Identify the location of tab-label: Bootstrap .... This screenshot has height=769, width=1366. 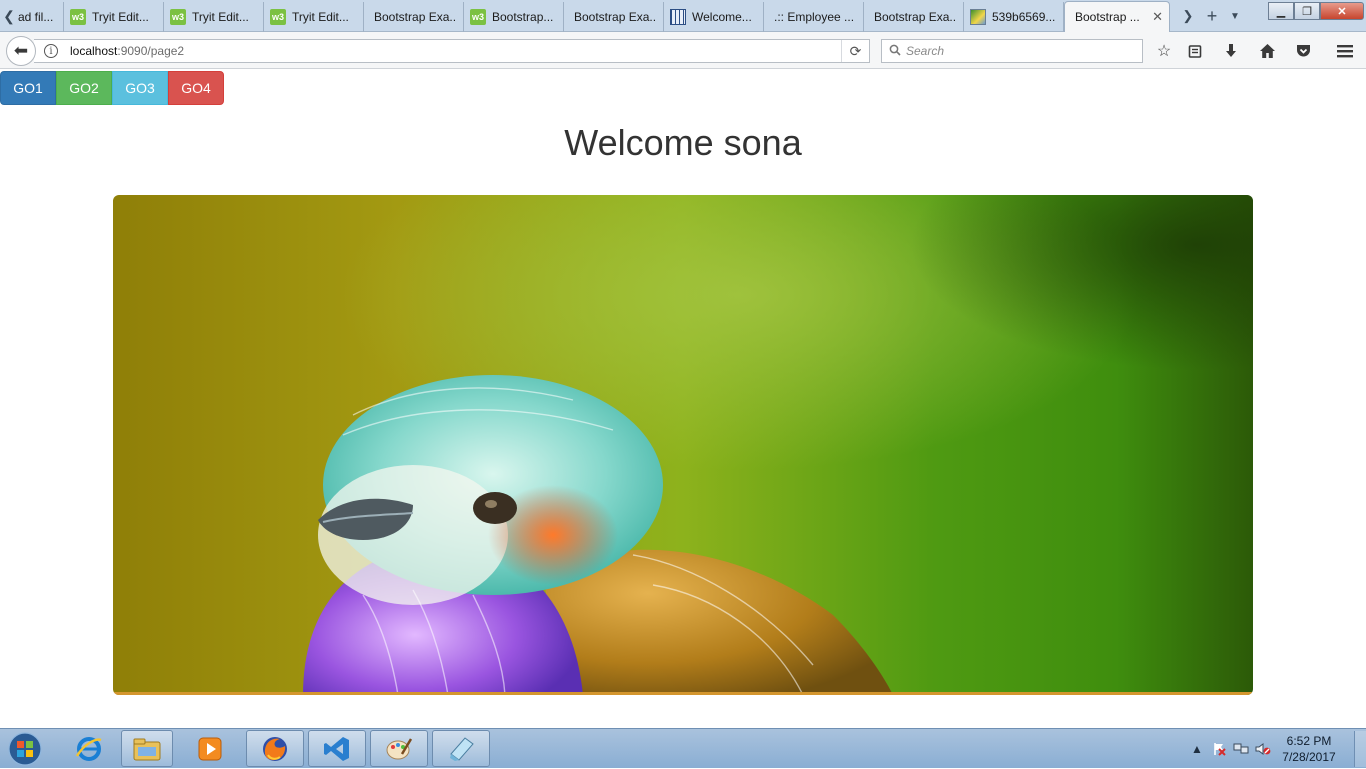
(1107, 17).